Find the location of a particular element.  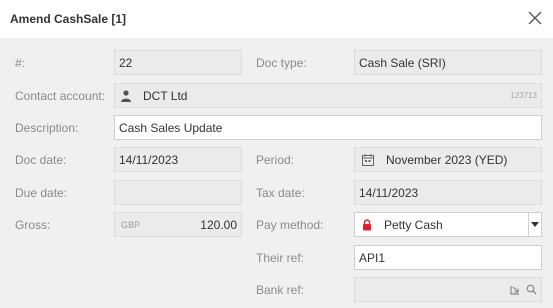

contact-account-field: DCT Ltd 123713 is located at coordinates (328, 95).